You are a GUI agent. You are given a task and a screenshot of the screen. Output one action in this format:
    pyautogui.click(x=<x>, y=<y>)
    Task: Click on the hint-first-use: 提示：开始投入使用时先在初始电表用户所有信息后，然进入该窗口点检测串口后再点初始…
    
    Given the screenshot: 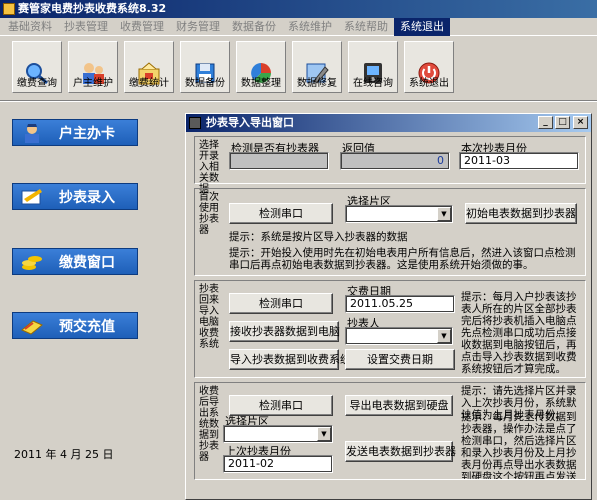 What is the action you would take?
    pyautogui.click(x=402, y=259)
    